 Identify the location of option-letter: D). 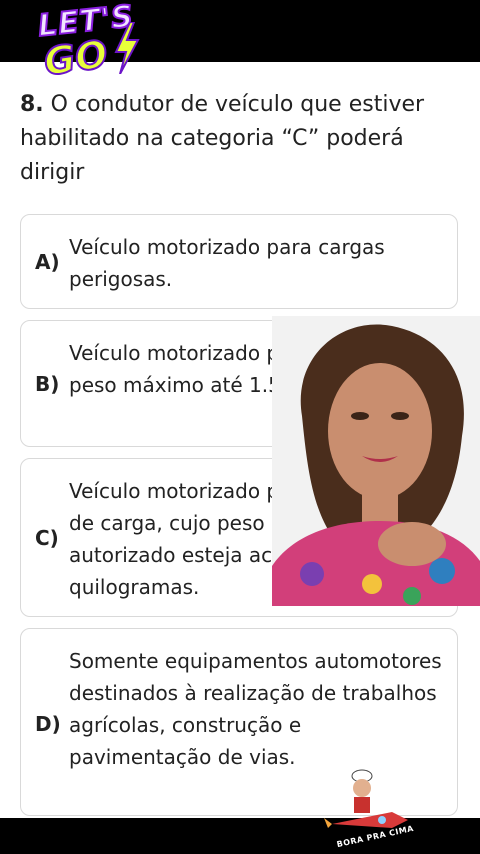
(48, 724).